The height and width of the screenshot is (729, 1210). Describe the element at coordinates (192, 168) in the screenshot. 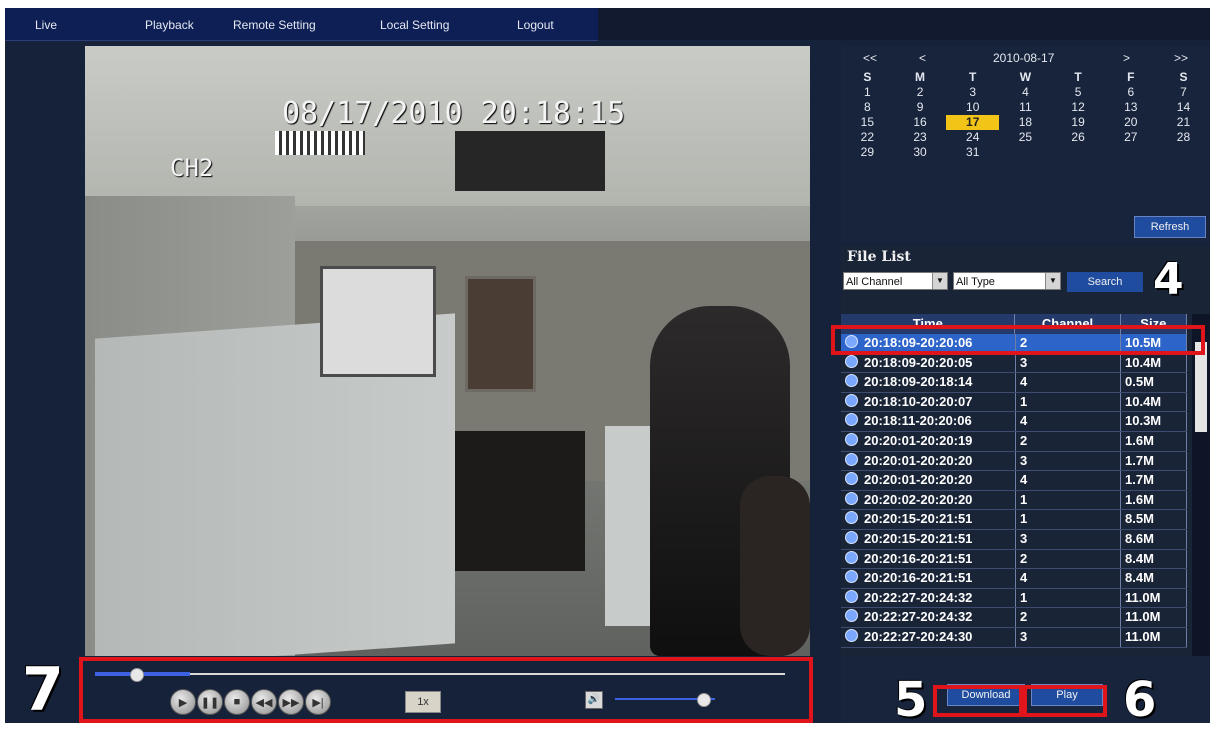

I see `video-channel-label: CH2` at that location.